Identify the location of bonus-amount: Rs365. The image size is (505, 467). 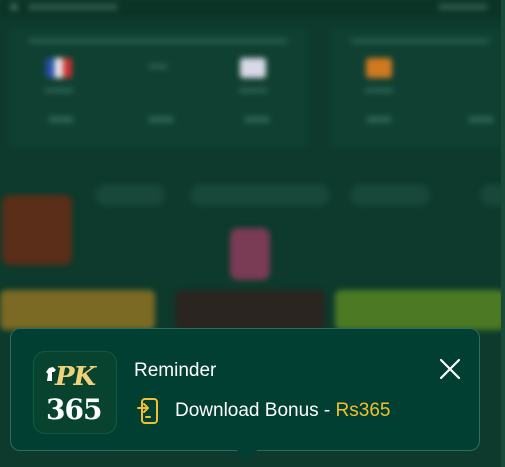
(363, 410).